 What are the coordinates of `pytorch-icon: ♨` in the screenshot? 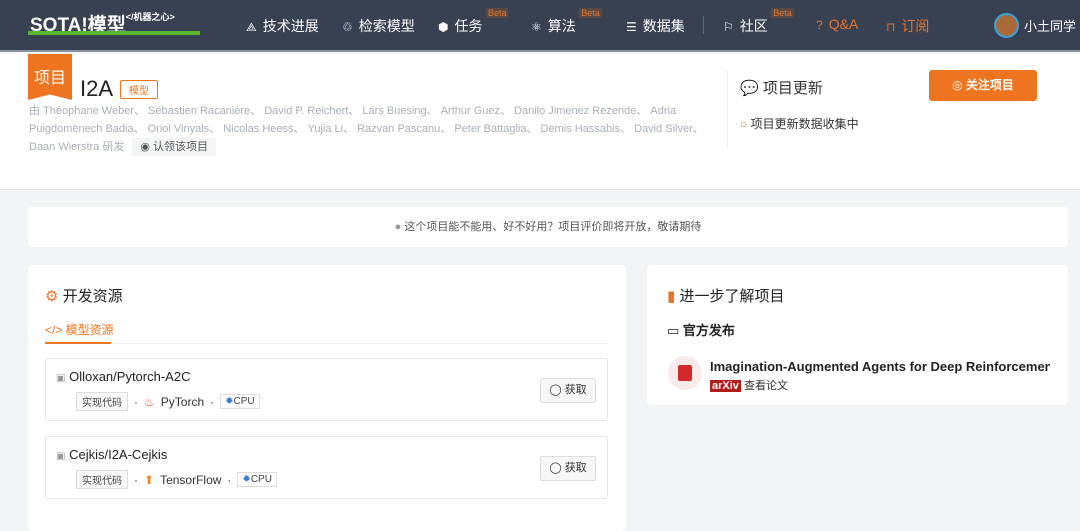 It's located at (149, 401).